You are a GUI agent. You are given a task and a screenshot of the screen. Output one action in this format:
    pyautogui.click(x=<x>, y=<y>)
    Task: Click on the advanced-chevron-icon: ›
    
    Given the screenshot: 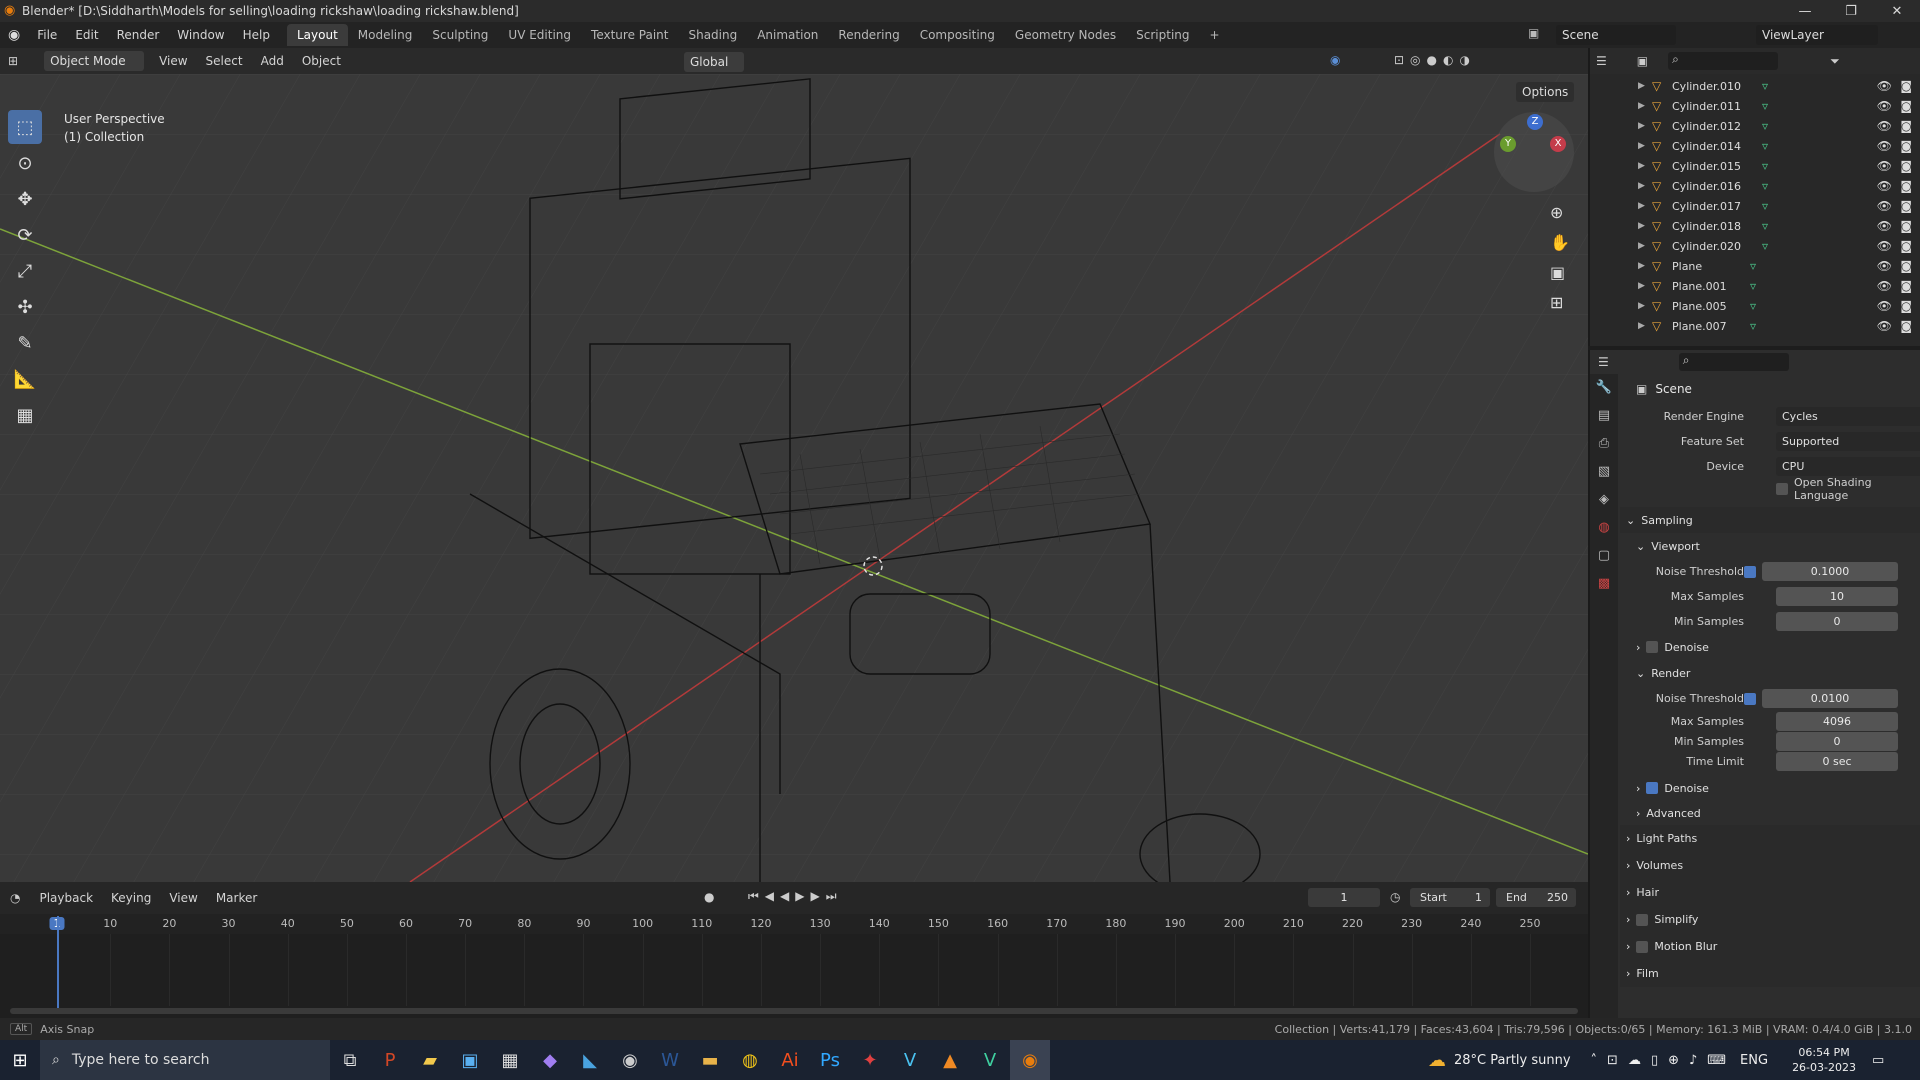 What is the action you would take?
    pyautogui.click(x=1638, y=813)
    